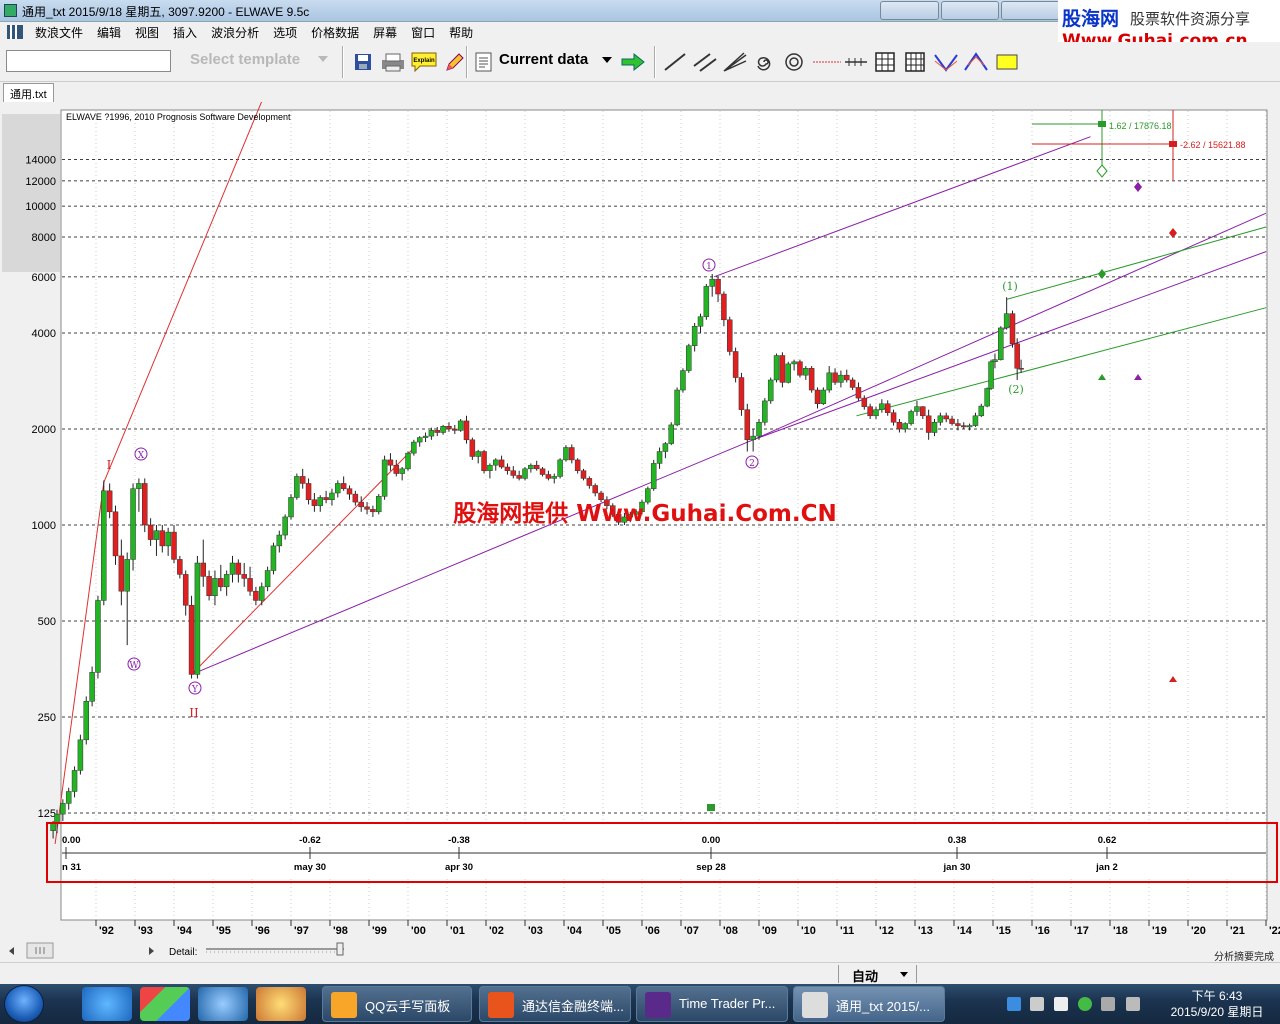 The height and width of the screenshot is (1024, 1280). Describe the element at coordinates (752, 464) in the screenshot. I see `wave-label-2: 2` at that location.